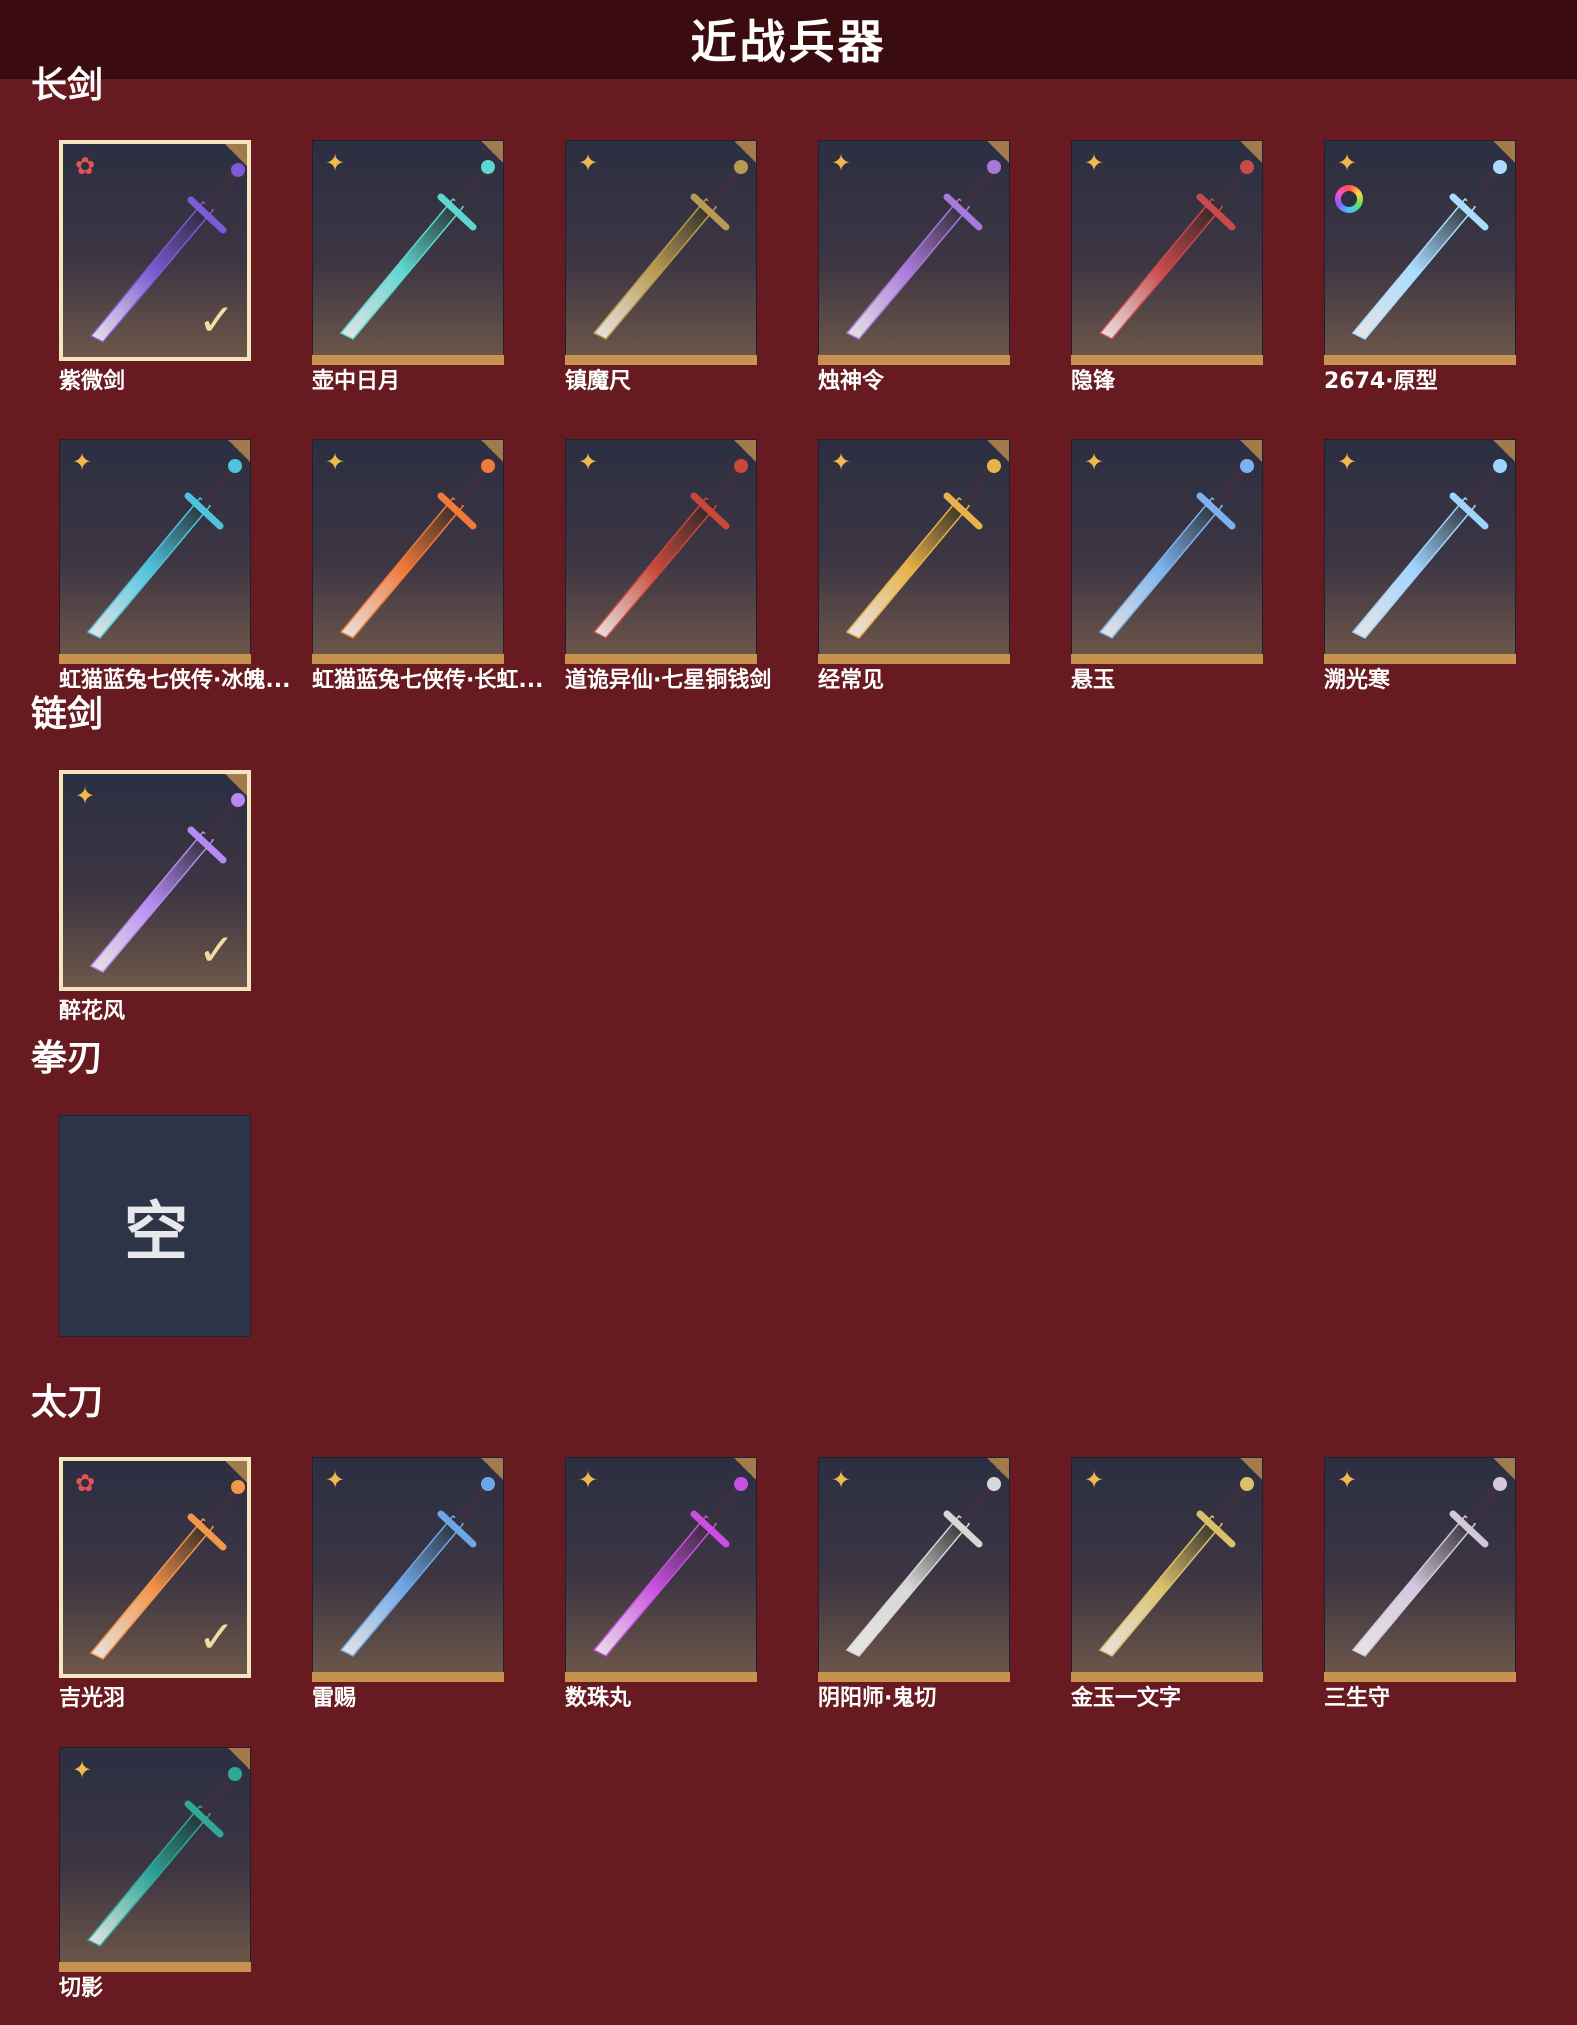  What do you see at coordinates (788, 42) in the screenshot?
I see `page-title: 近战兵器` at bounding box center [788, 42].